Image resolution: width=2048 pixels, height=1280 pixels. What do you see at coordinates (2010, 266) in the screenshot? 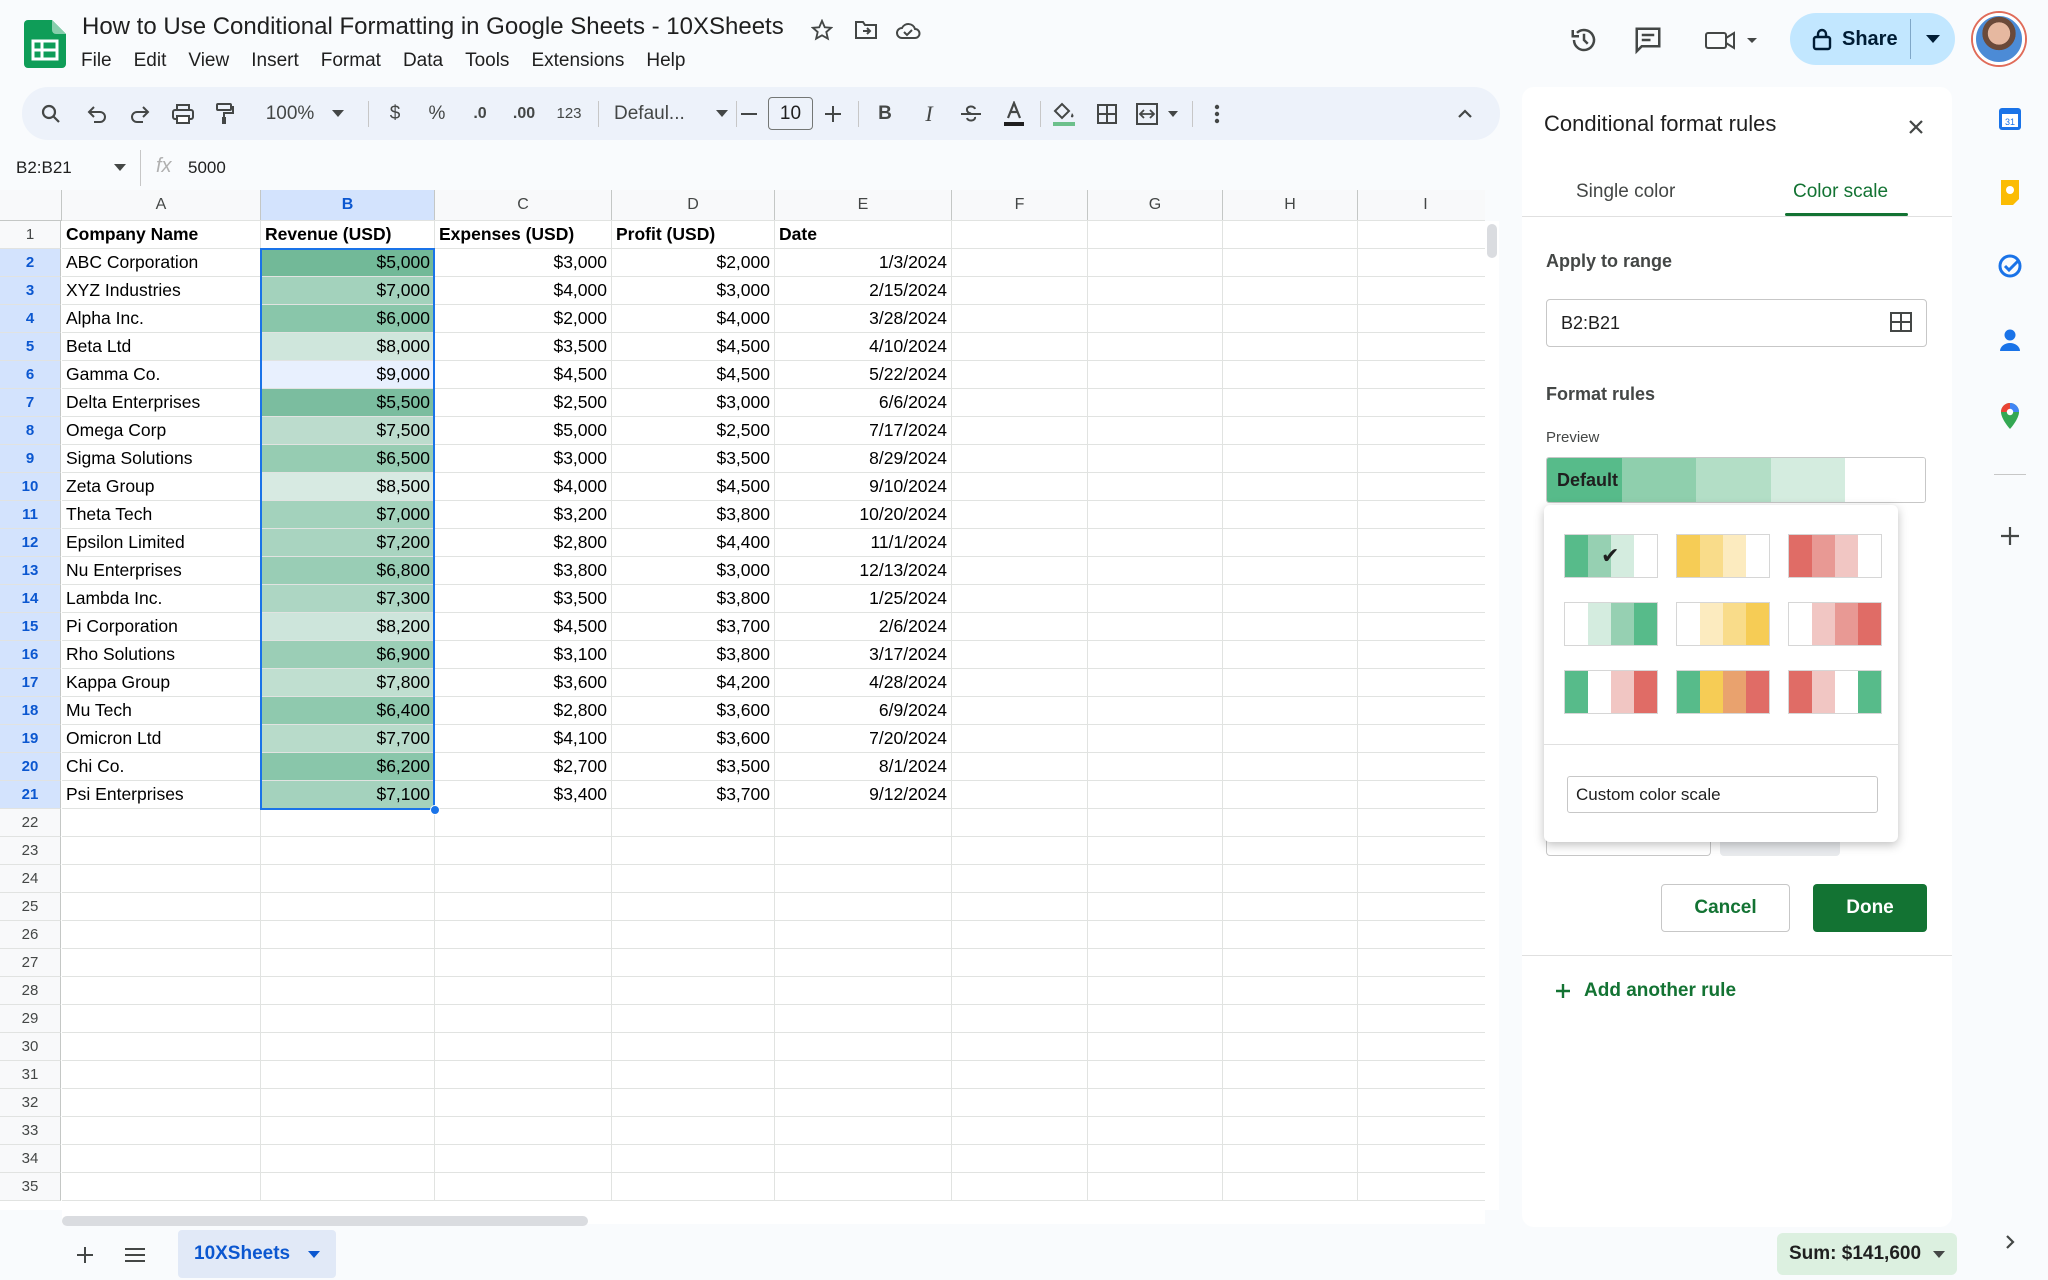
I see `tasks-icon` at bounding box center [2010, 266].